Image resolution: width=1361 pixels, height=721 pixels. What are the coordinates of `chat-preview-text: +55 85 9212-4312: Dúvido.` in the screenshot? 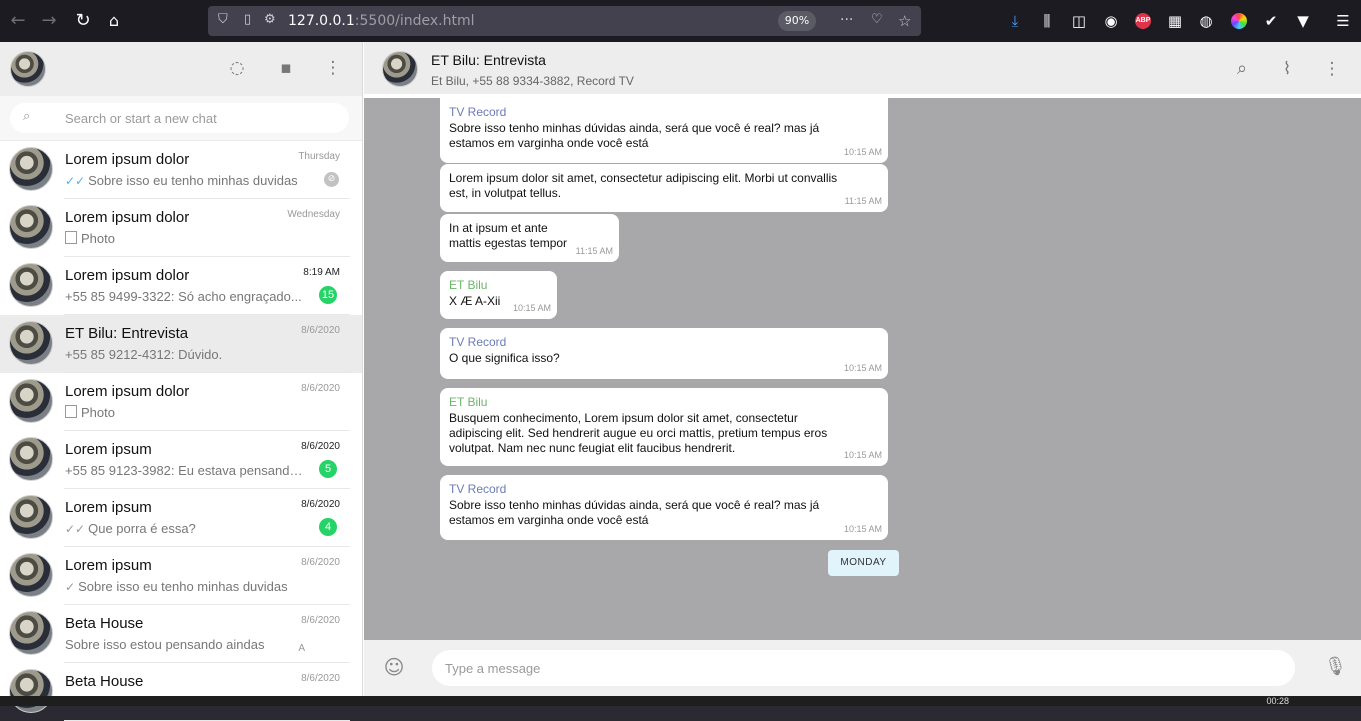 It's located at (144, 354).